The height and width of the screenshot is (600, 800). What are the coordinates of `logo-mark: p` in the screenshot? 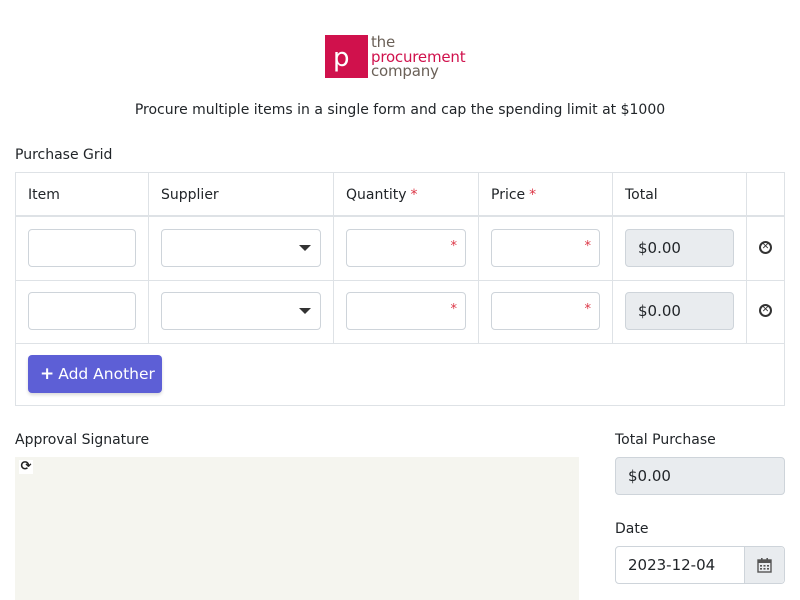 It's located at (346, 56).